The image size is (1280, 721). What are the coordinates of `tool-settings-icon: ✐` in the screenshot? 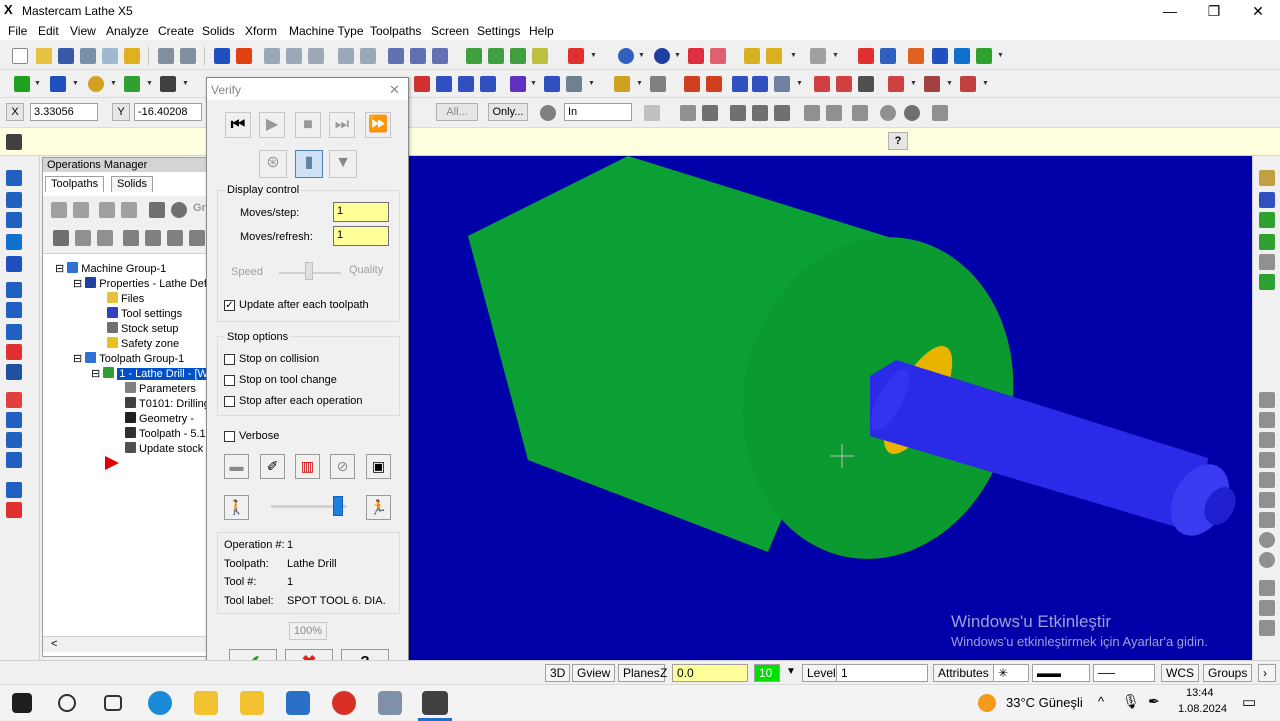 It's located at (272, 466).